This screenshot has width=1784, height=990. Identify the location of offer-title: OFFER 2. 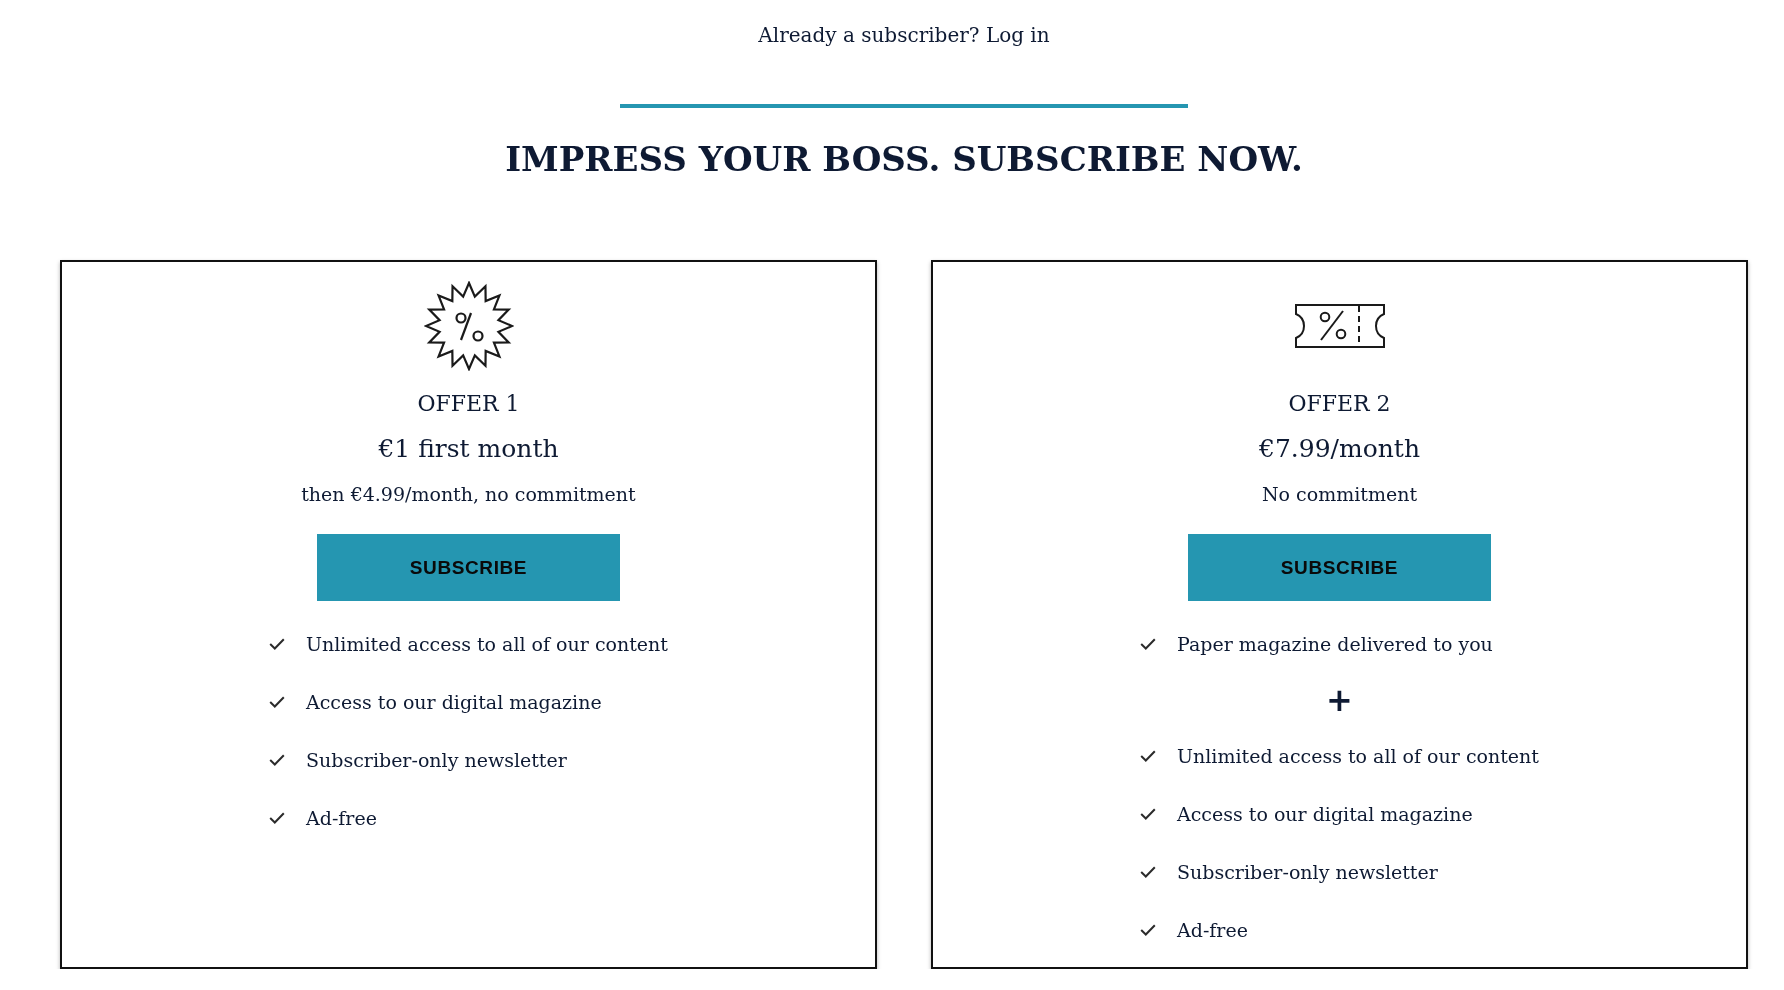
(1339, 404).